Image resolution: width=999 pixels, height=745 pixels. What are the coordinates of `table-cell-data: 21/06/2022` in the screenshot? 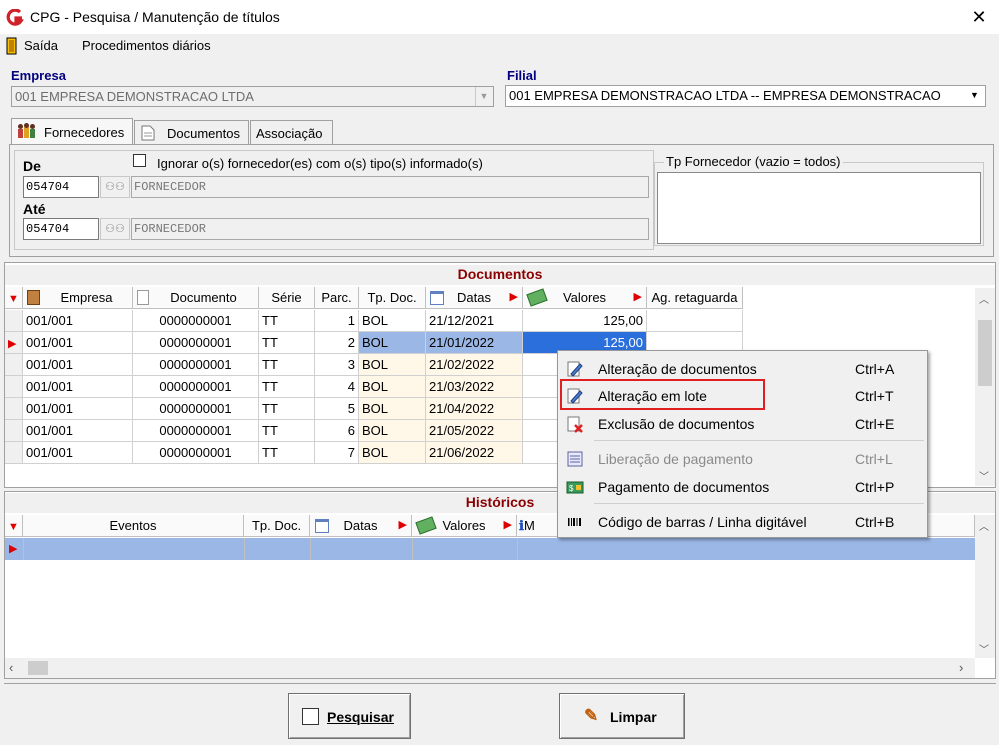 It's located at (474, 453).